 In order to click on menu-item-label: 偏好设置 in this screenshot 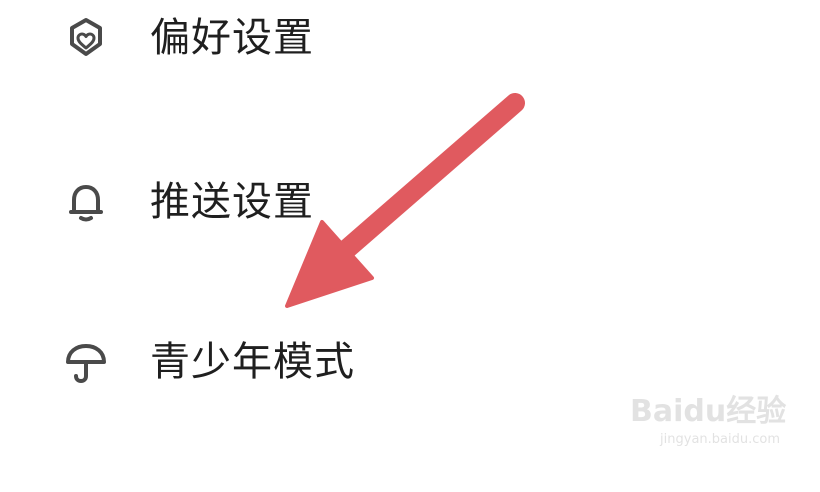, I will do `click(232, 38)`.